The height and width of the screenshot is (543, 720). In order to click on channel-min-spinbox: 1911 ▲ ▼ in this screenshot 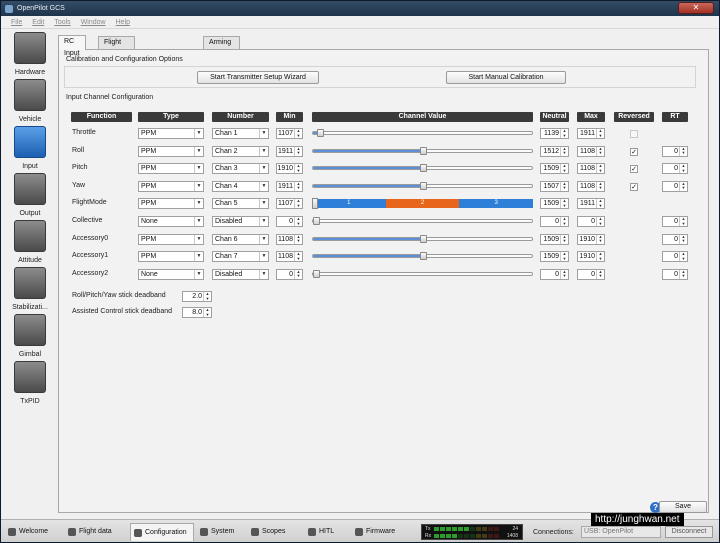, I will do `click(289, 151)`.